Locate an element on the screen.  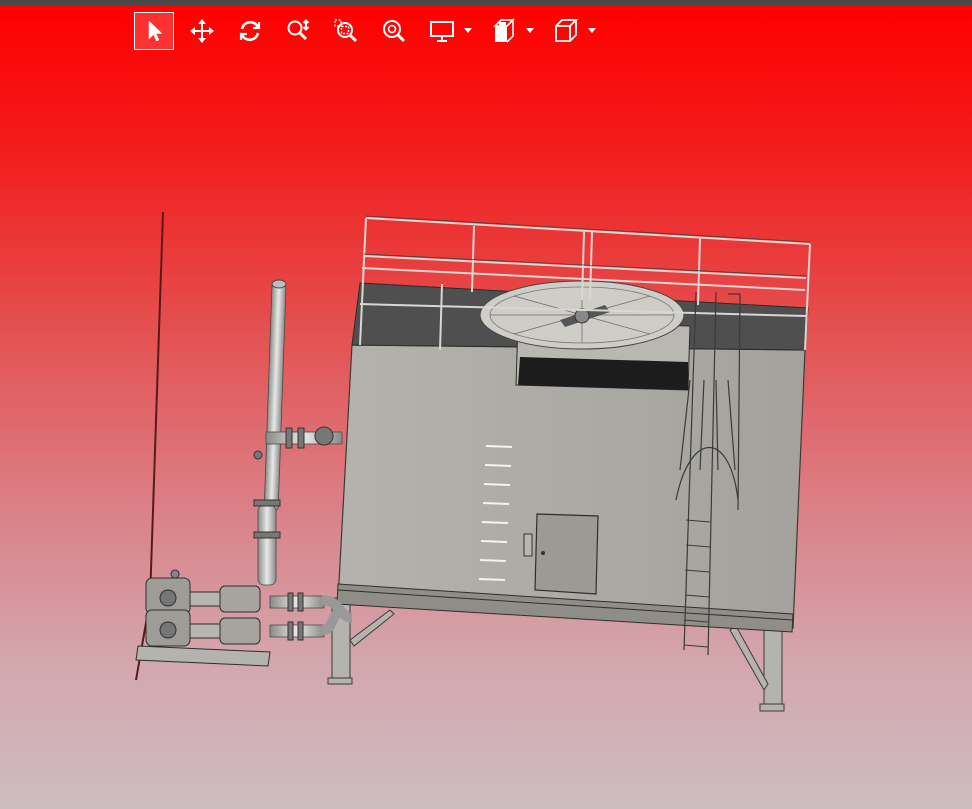
cube-view-icon is located at coordinates (567, 30).